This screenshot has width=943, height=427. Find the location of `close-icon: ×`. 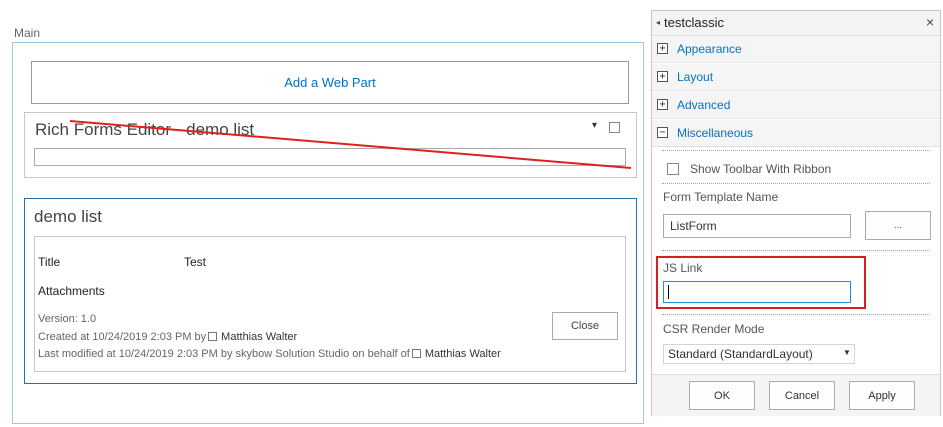

close-icon: × is located at coordinates (930, 22).